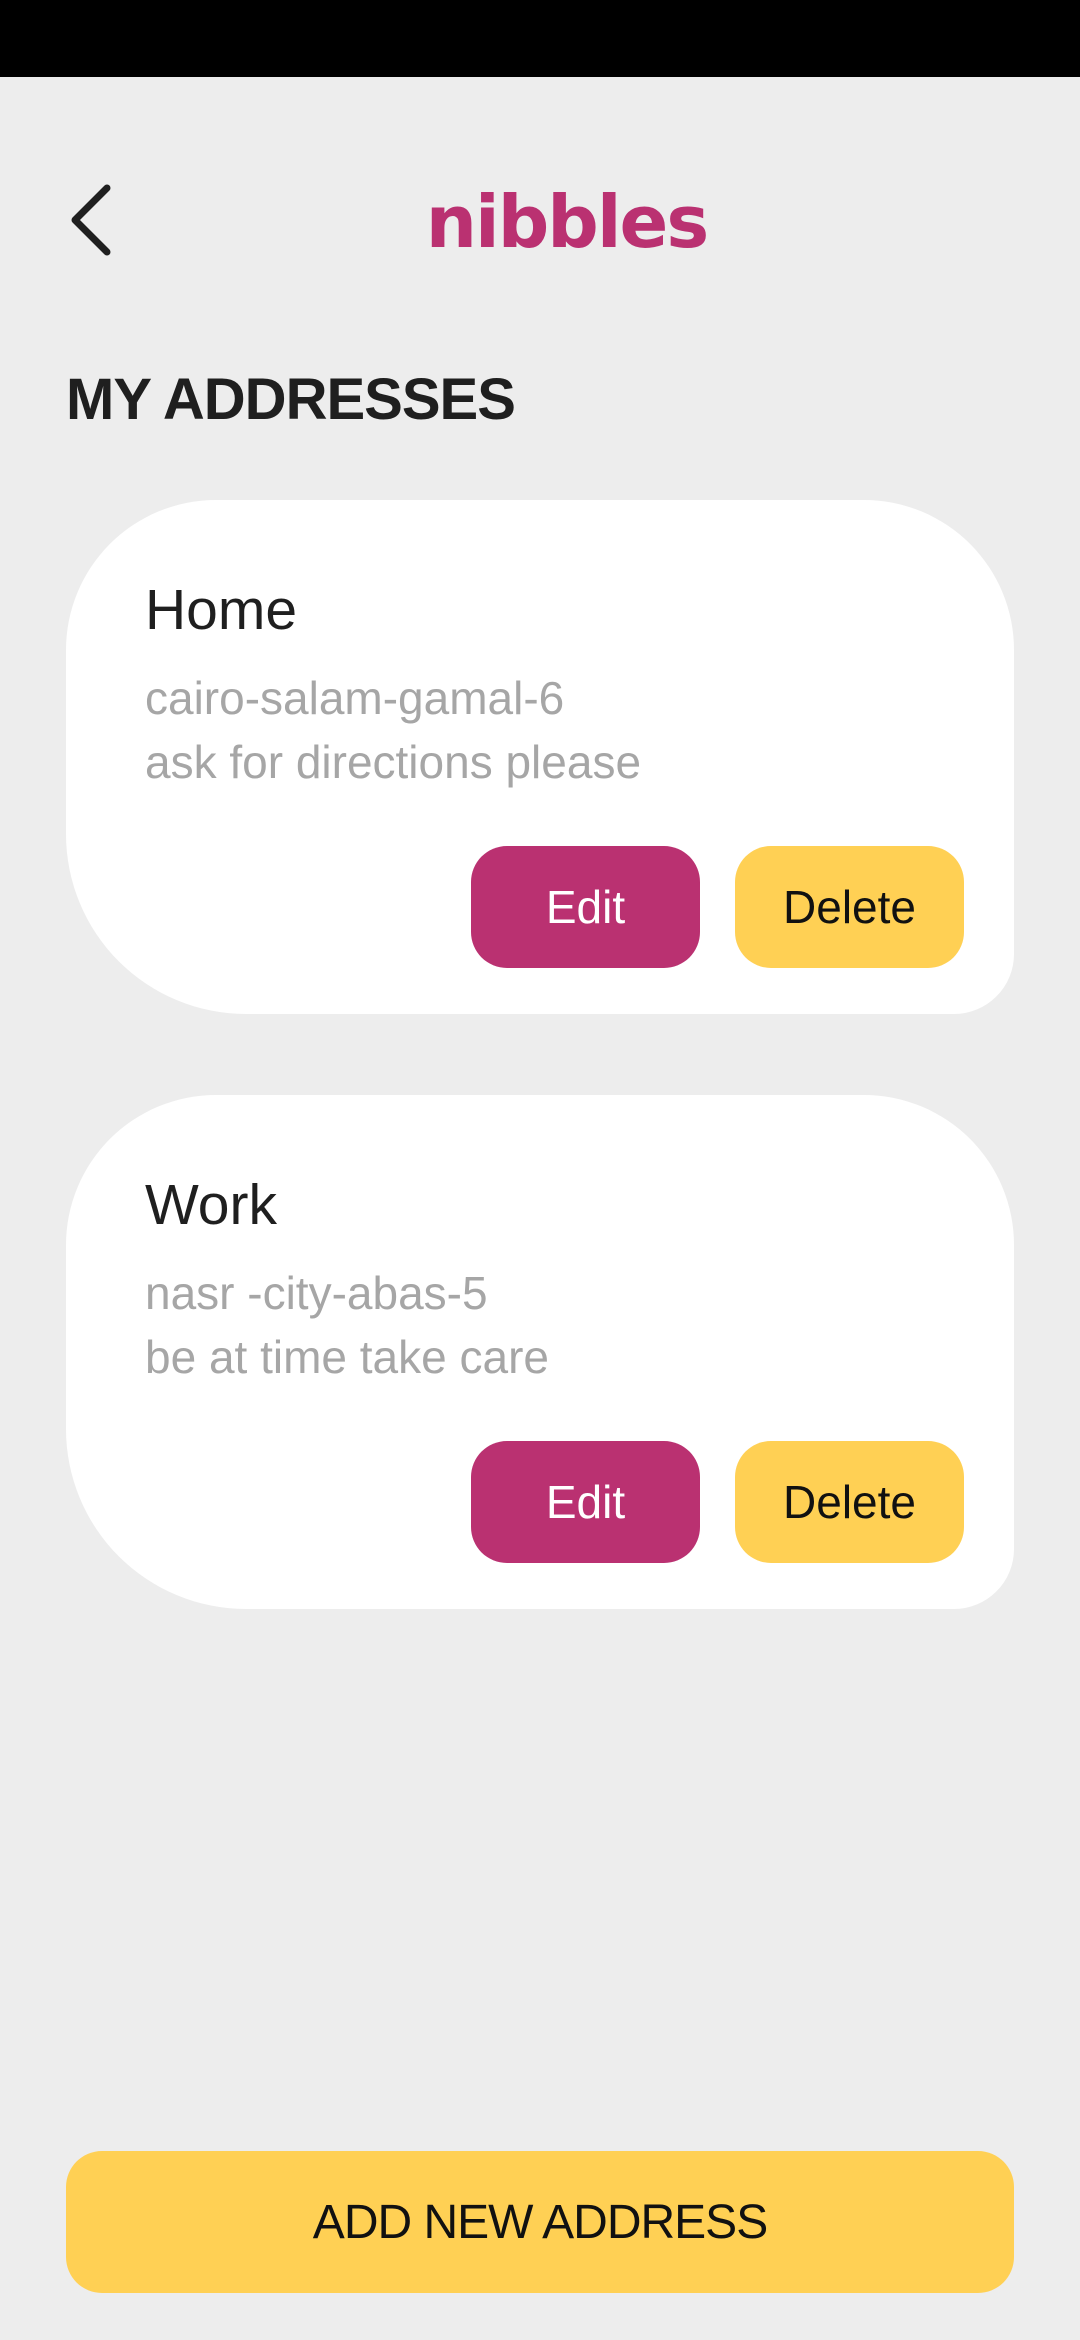 The width and height of the screenshot is (1080, 2340). I want to click on add-new-address-button: ADD NEW ADDRESS, so click(540, 2222).